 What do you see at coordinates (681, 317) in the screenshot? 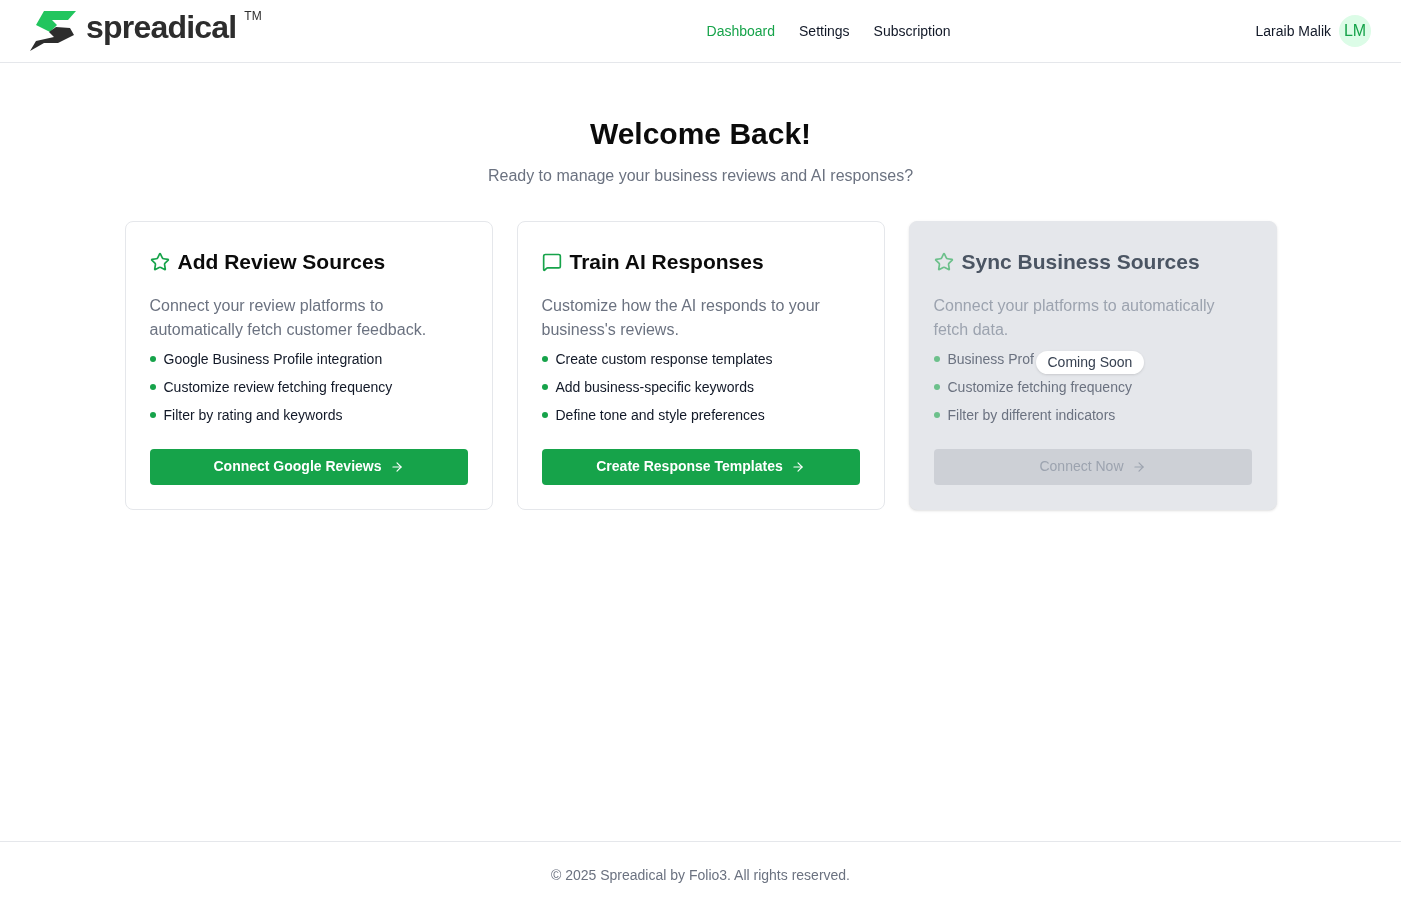
I see `card-description: Customize how the AI responds to your business's reviews.` at bounding box center [681, 317].